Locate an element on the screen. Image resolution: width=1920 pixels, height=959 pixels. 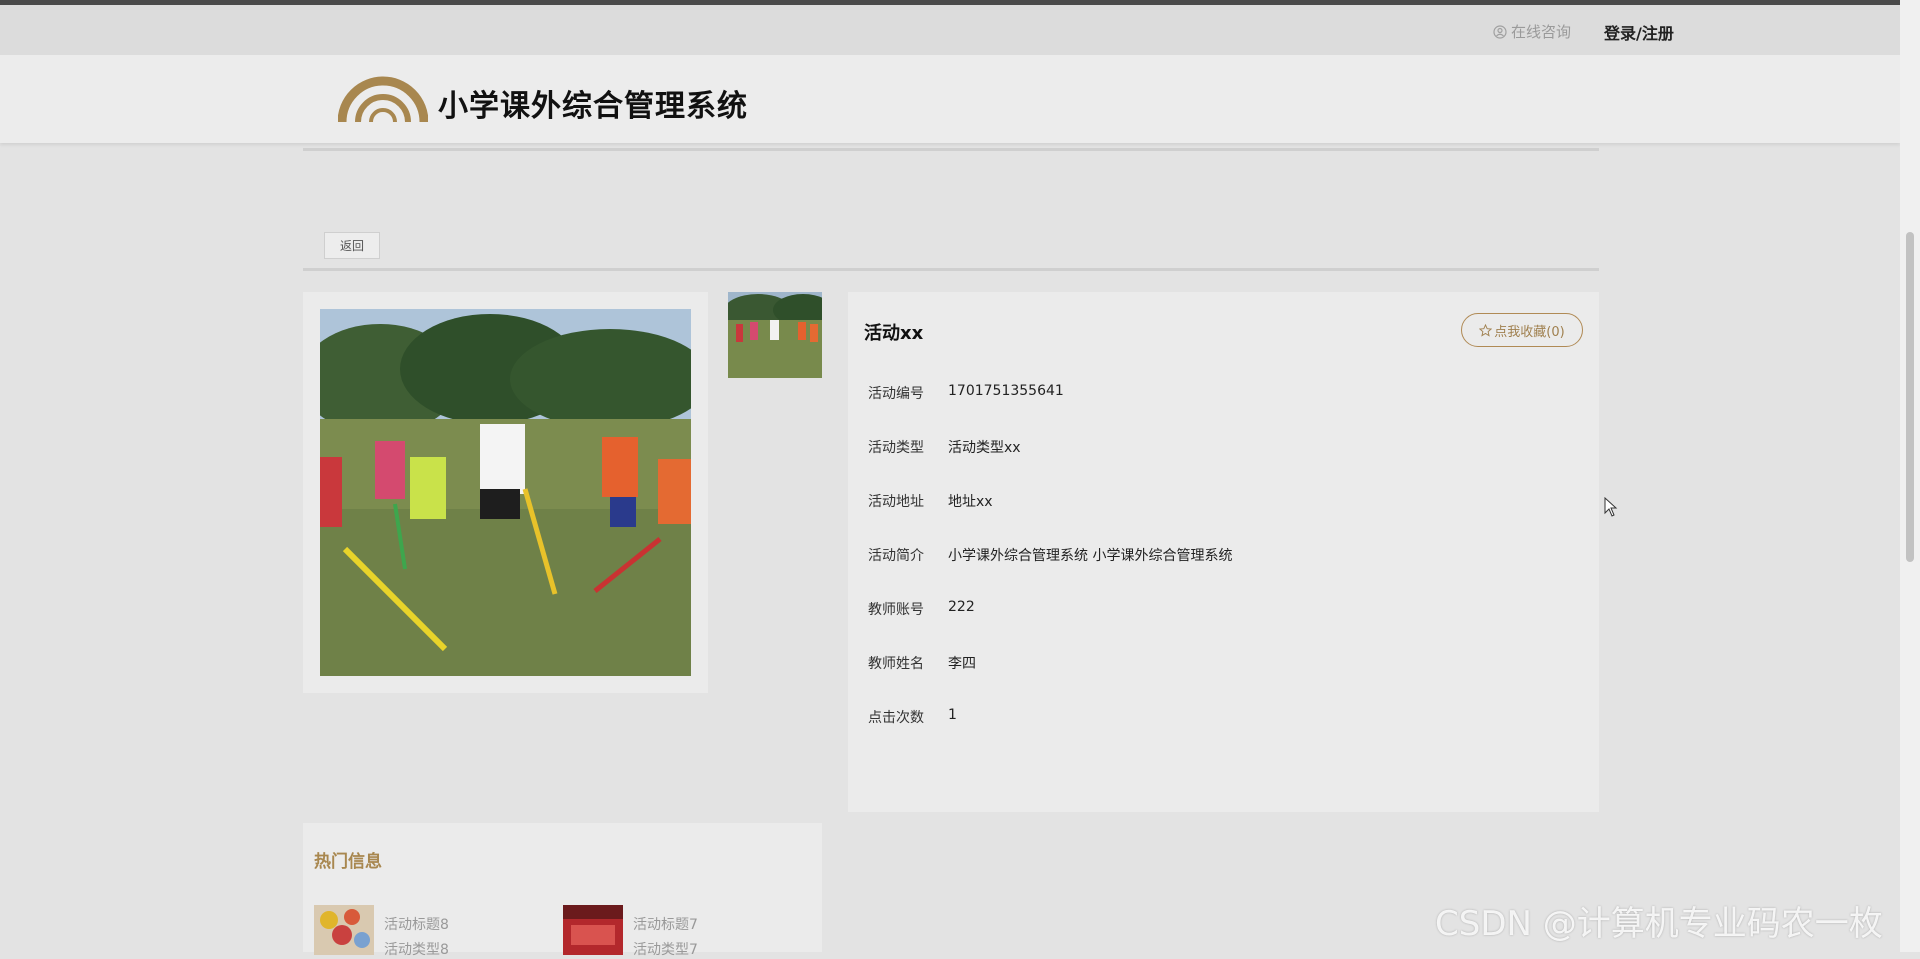
user-circle-icon is located at coordinates (1500, 31).